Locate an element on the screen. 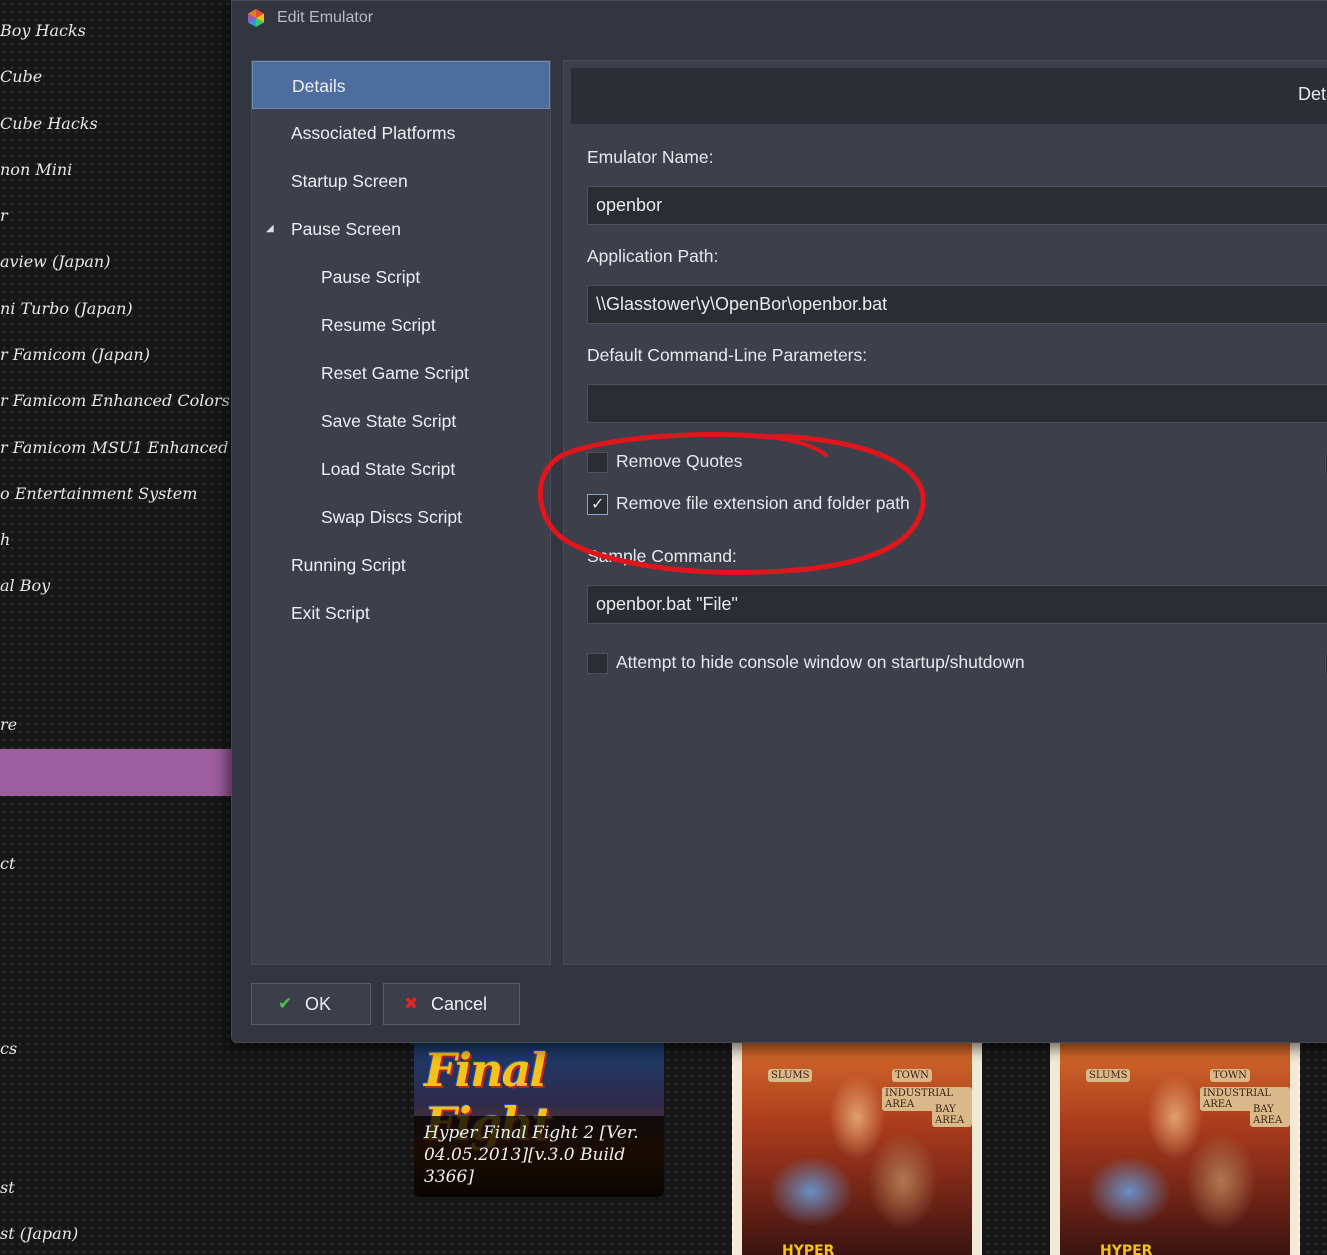 This screenshot has width=1327, height=1255. nav-item-label: Pause Screen is located at coordinates (346, 229).